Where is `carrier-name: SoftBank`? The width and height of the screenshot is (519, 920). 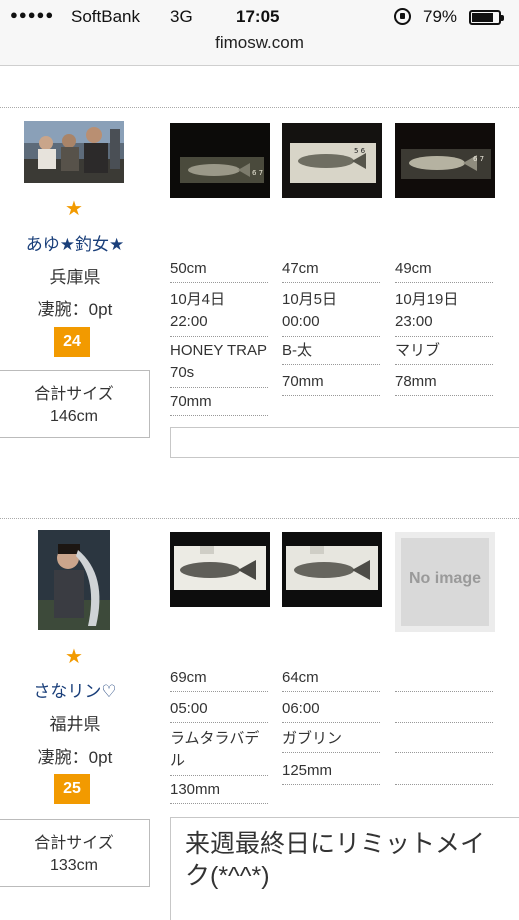 carrier-name: SoftBank is located at coordinates (105, 16).